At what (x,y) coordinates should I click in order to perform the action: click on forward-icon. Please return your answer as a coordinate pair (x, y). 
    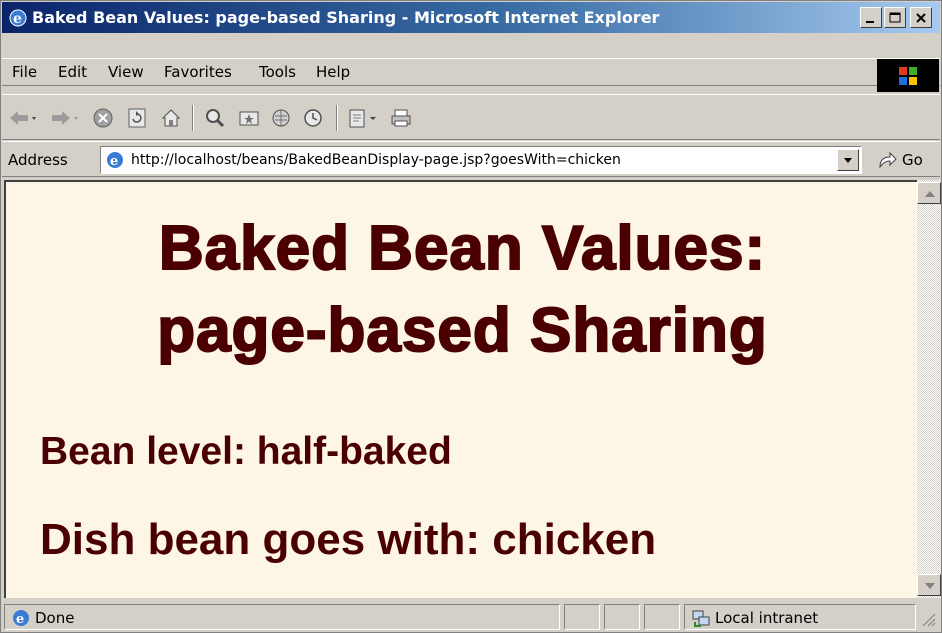
    Looking at the image, I should click on (65, 118).